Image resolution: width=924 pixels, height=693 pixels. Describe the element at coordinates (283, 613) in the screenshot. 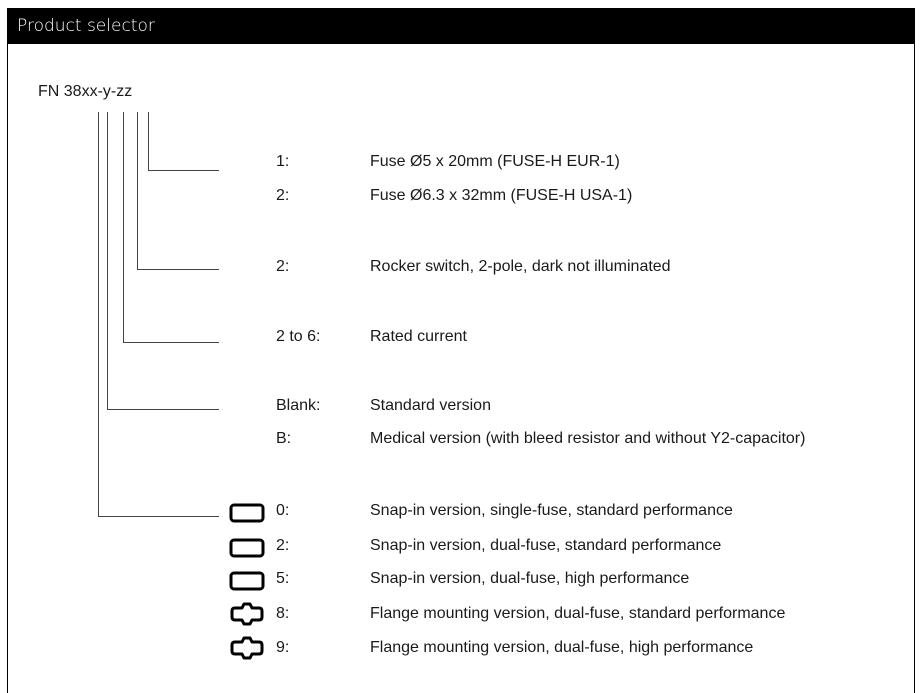

I see `option-label: 8:` at that location.